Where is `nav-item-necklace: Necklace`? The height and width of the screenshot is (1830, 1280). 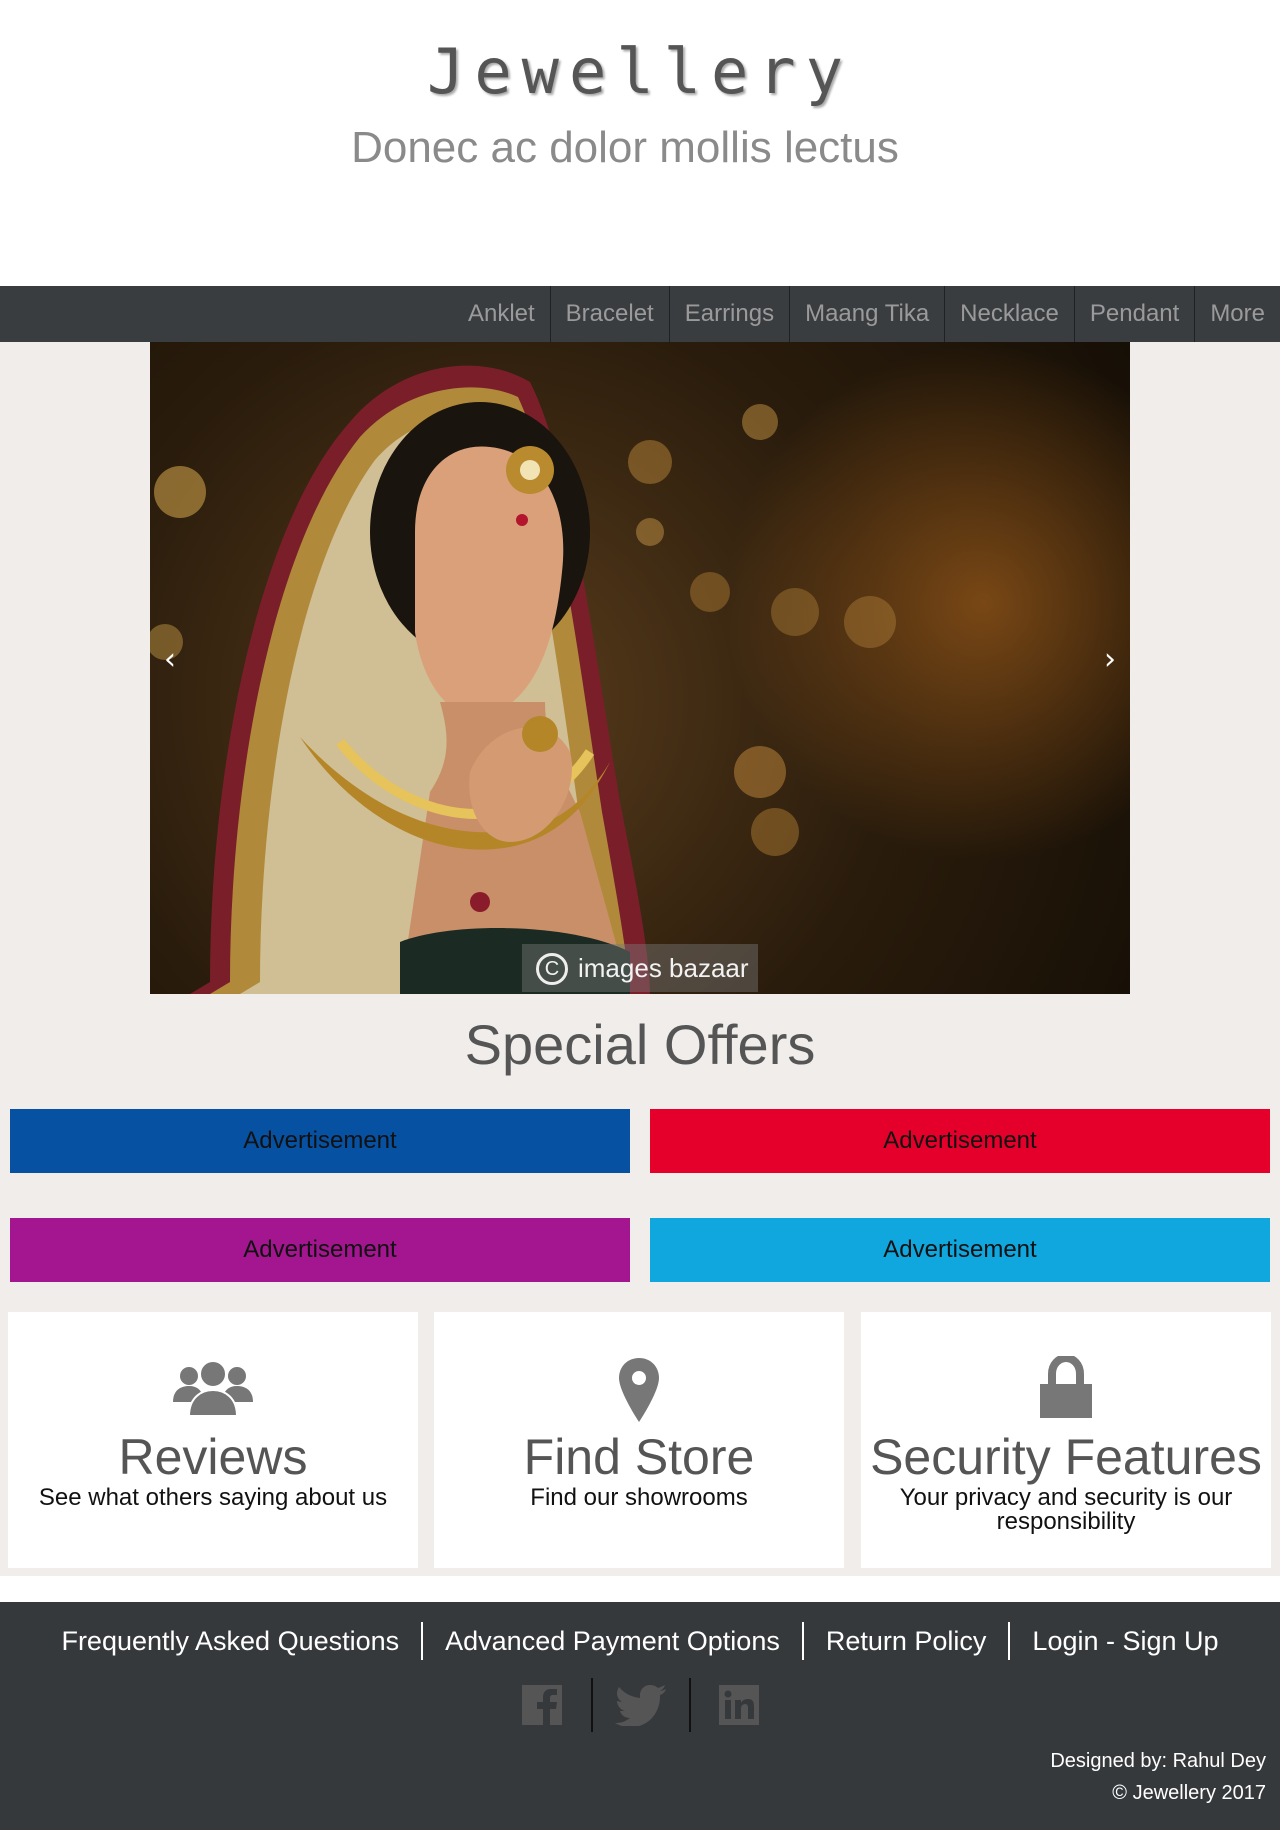 nav-item-necklace: Necklace is located at coordinates (1009, 314).